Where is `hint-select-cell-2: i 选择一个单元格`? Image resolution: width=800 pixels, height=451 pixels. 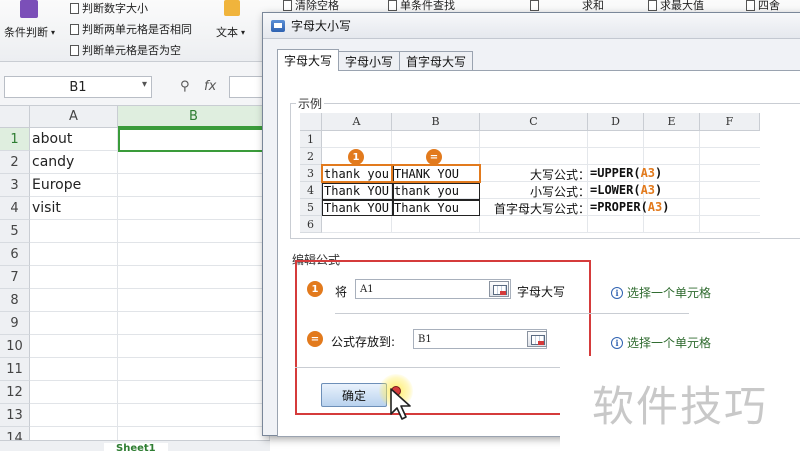 hint-select-cell-2: i 选择一个单元格 is located at coordinates (661, 342).